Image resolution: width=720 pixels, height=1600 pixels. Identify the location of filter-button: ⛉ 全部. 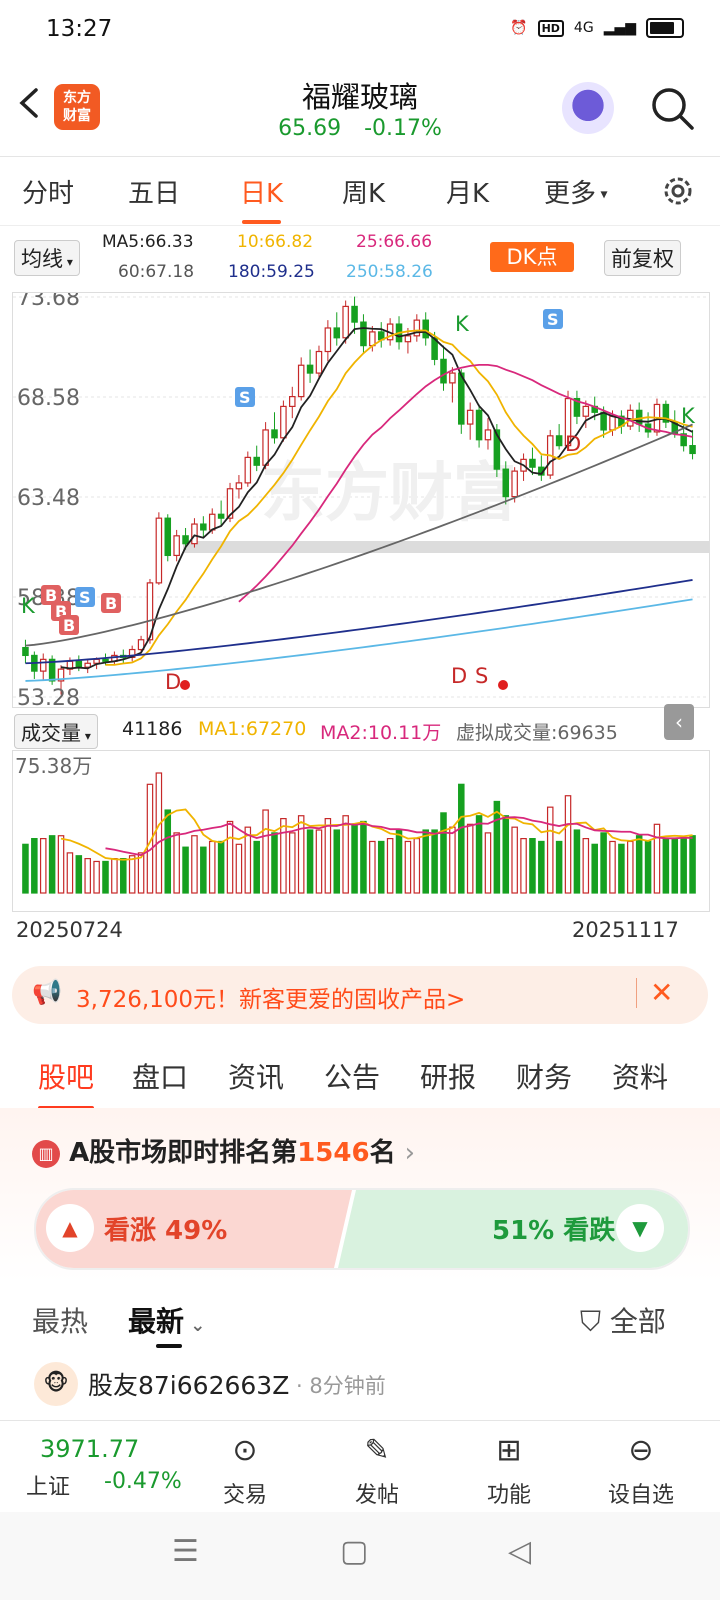
(623, 1320).